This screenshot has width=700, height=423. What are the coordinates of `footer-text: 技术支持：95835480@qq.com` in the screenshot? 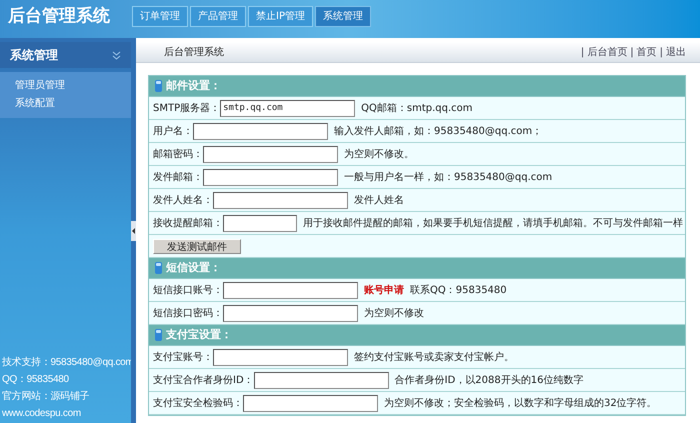 It's located at (66, 363).